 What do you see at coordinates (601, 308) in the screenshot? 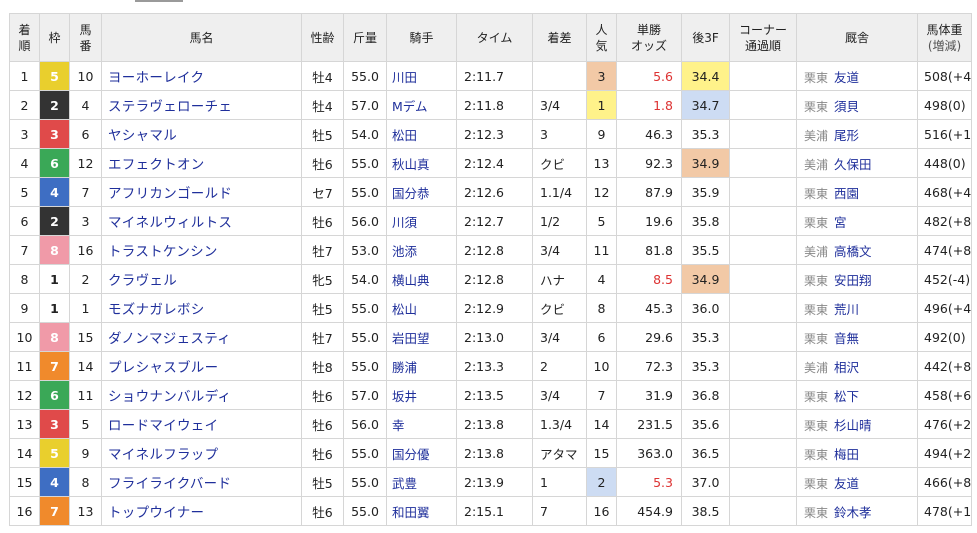
I see `popularity-cell: 8` at bounding box center [601, 308].